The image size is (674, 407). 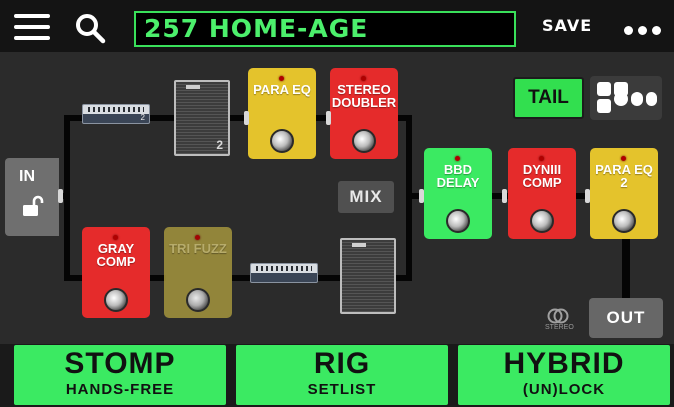 What do you see at coordinates (120, 363) in the screenshot?
I see `stomp-mode-title: STOMP` at bounding box center [120, 363].